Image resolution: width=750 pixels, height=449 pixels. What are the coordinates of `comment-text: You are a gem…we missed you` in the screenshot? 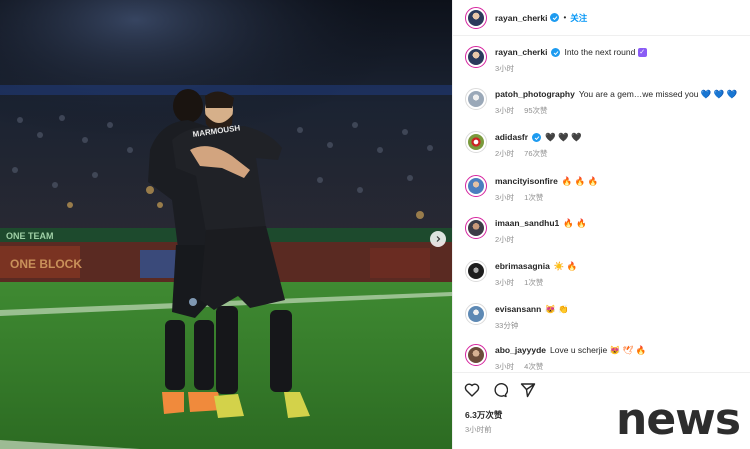 It's located at (638, 94).